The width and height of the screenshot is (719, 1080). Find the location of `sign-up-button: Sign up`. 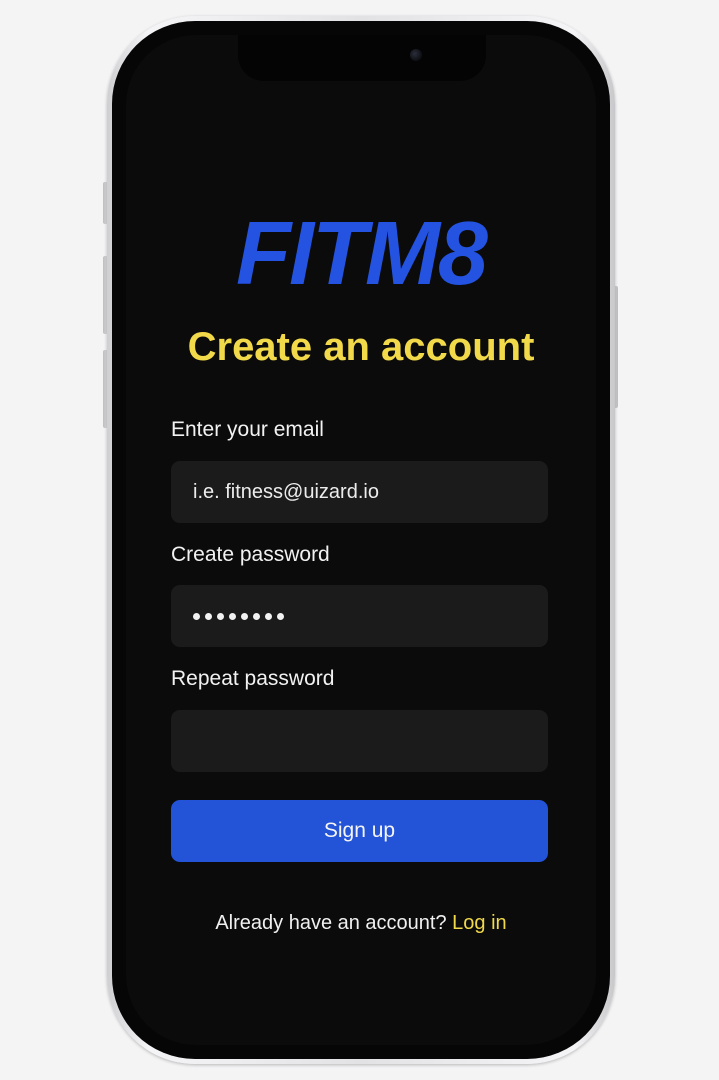

sign-up-button: Sign up is located at coordinates (359, 831).